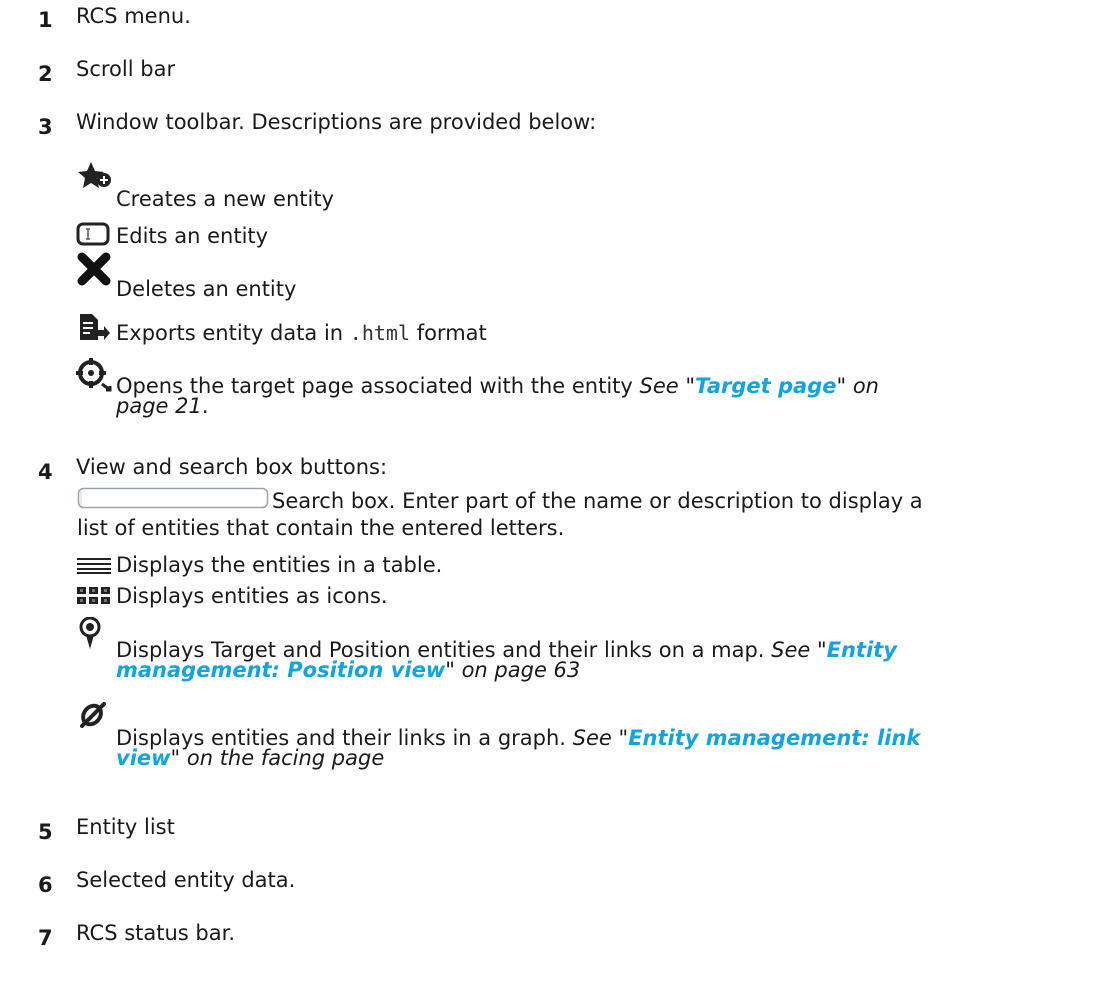 The height and width of the screenshot is (993, 1115). I want to click on icon-view-text: Displays entities as icons., so click(252, 596).